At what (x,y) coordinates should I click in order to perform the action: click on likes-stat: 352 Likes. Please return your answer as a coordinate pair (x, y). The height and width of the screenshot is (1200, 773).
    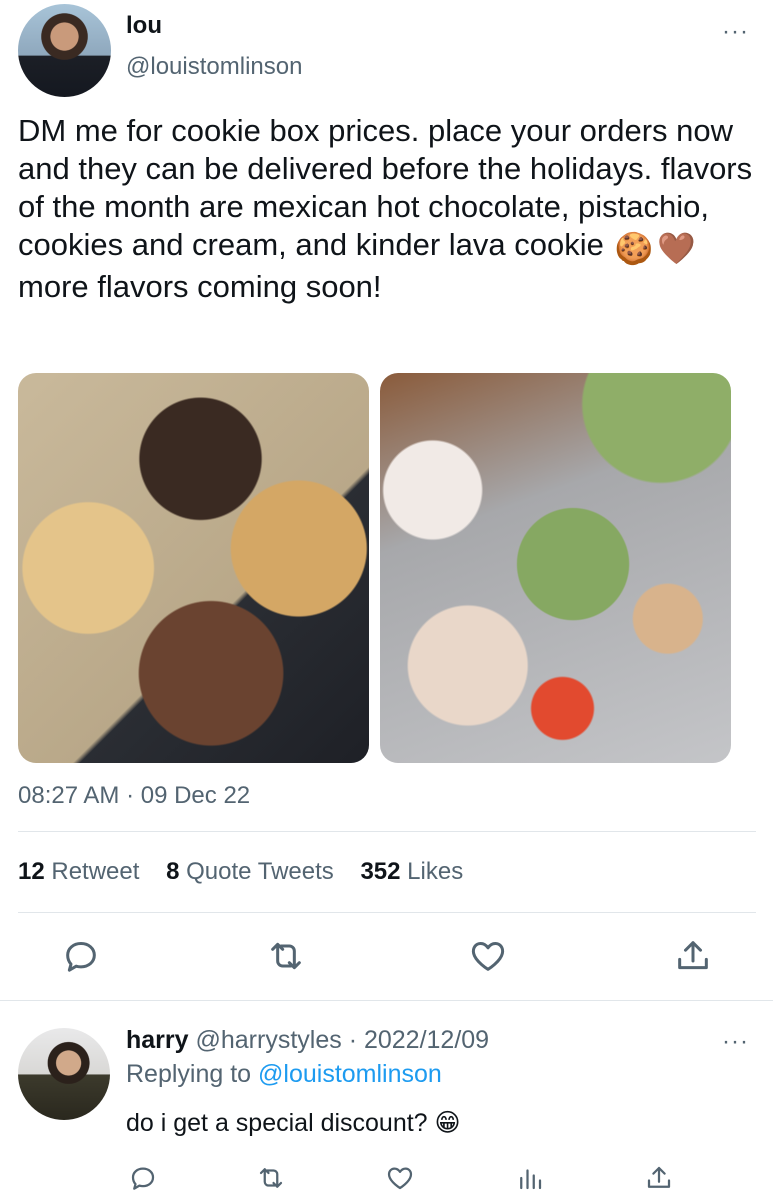
    Looking at the image, I should click on (411, 871).